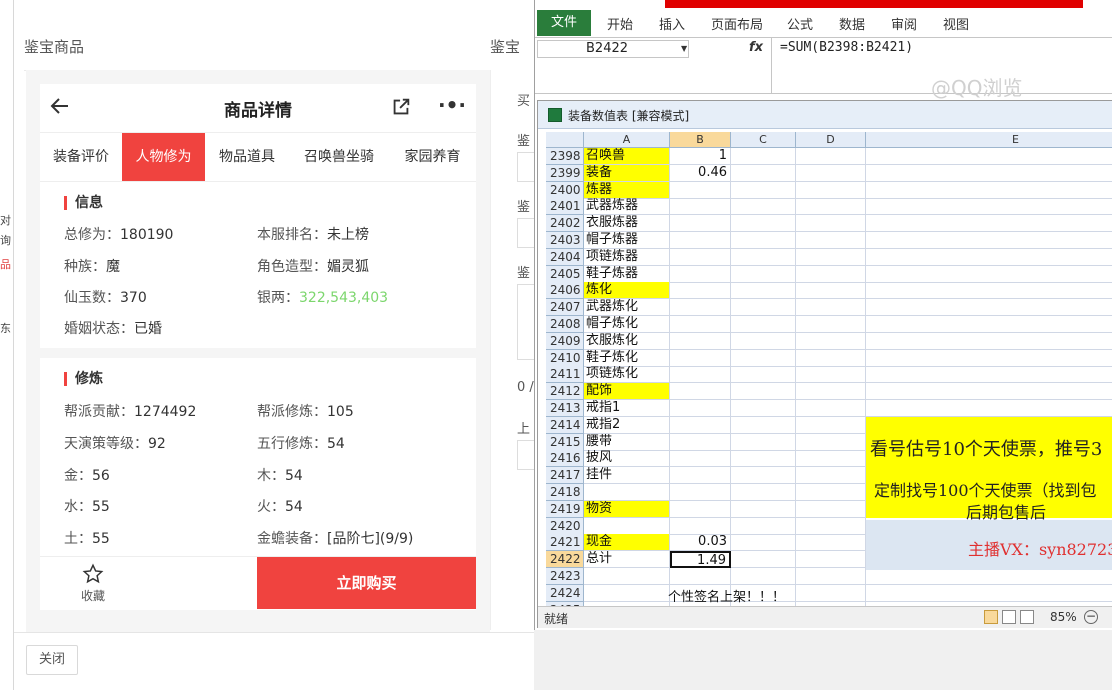 This screenshot has height=690, width=1112. What do you see at coordinates (627, 308) in the screenshot?
I see `cell-a: 武器炼化` at bounding box center [627, 308].